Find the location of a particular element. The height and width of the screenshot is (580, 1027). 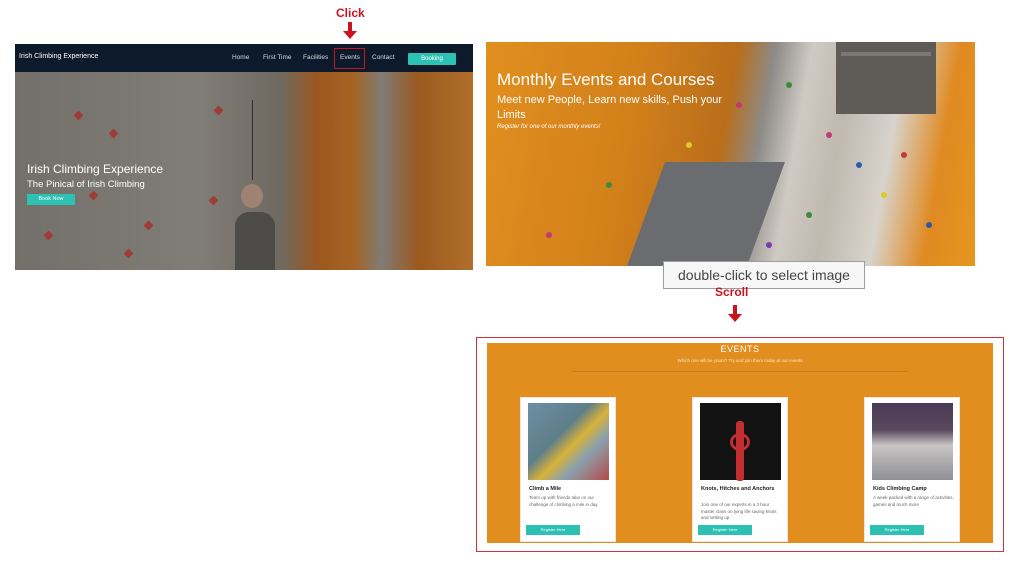

book-now-button: Book Now is located at coordinates (51, 199).